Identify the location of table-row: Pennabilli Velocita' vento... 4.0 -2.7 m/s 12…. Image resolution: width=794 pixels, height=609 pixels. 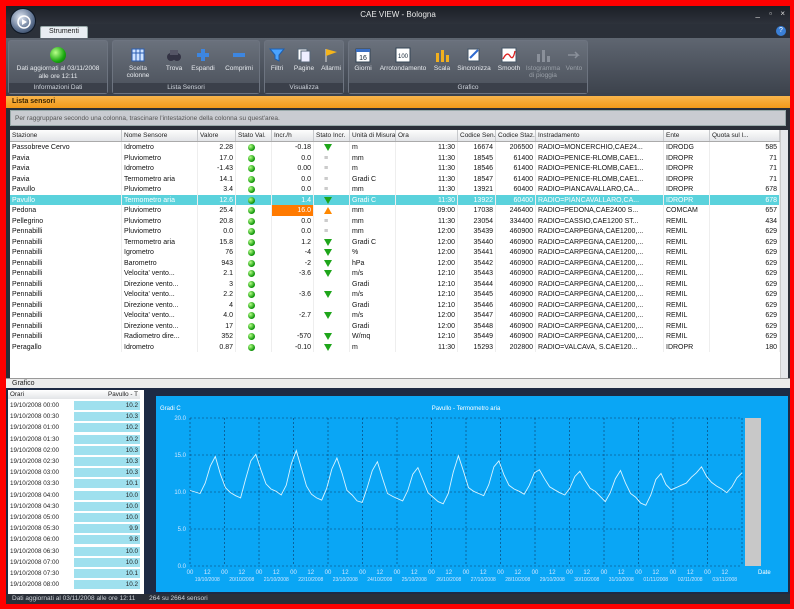
(395, 315).